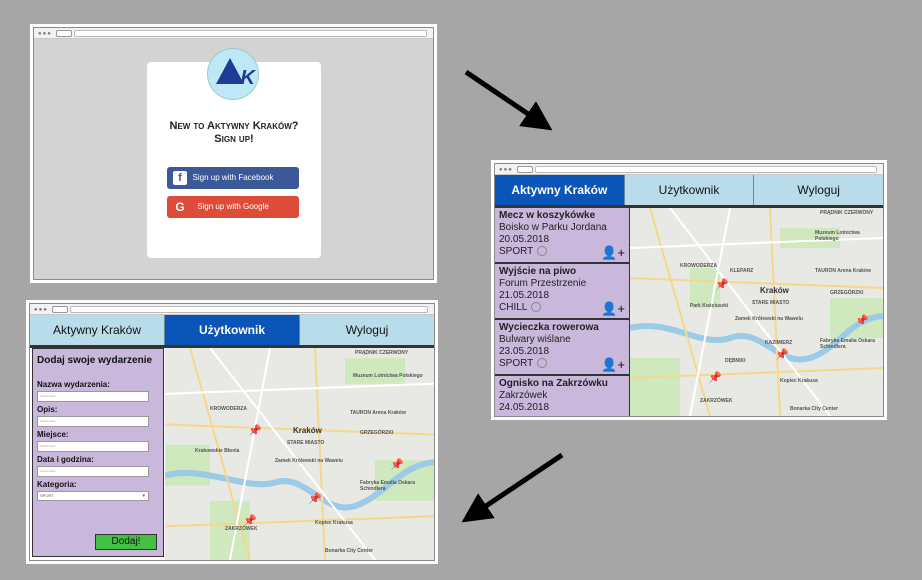  What do you see at coordinates (512, 296) in the screenshot?
I see `flow-arrows` at bounding box center [512, 296].